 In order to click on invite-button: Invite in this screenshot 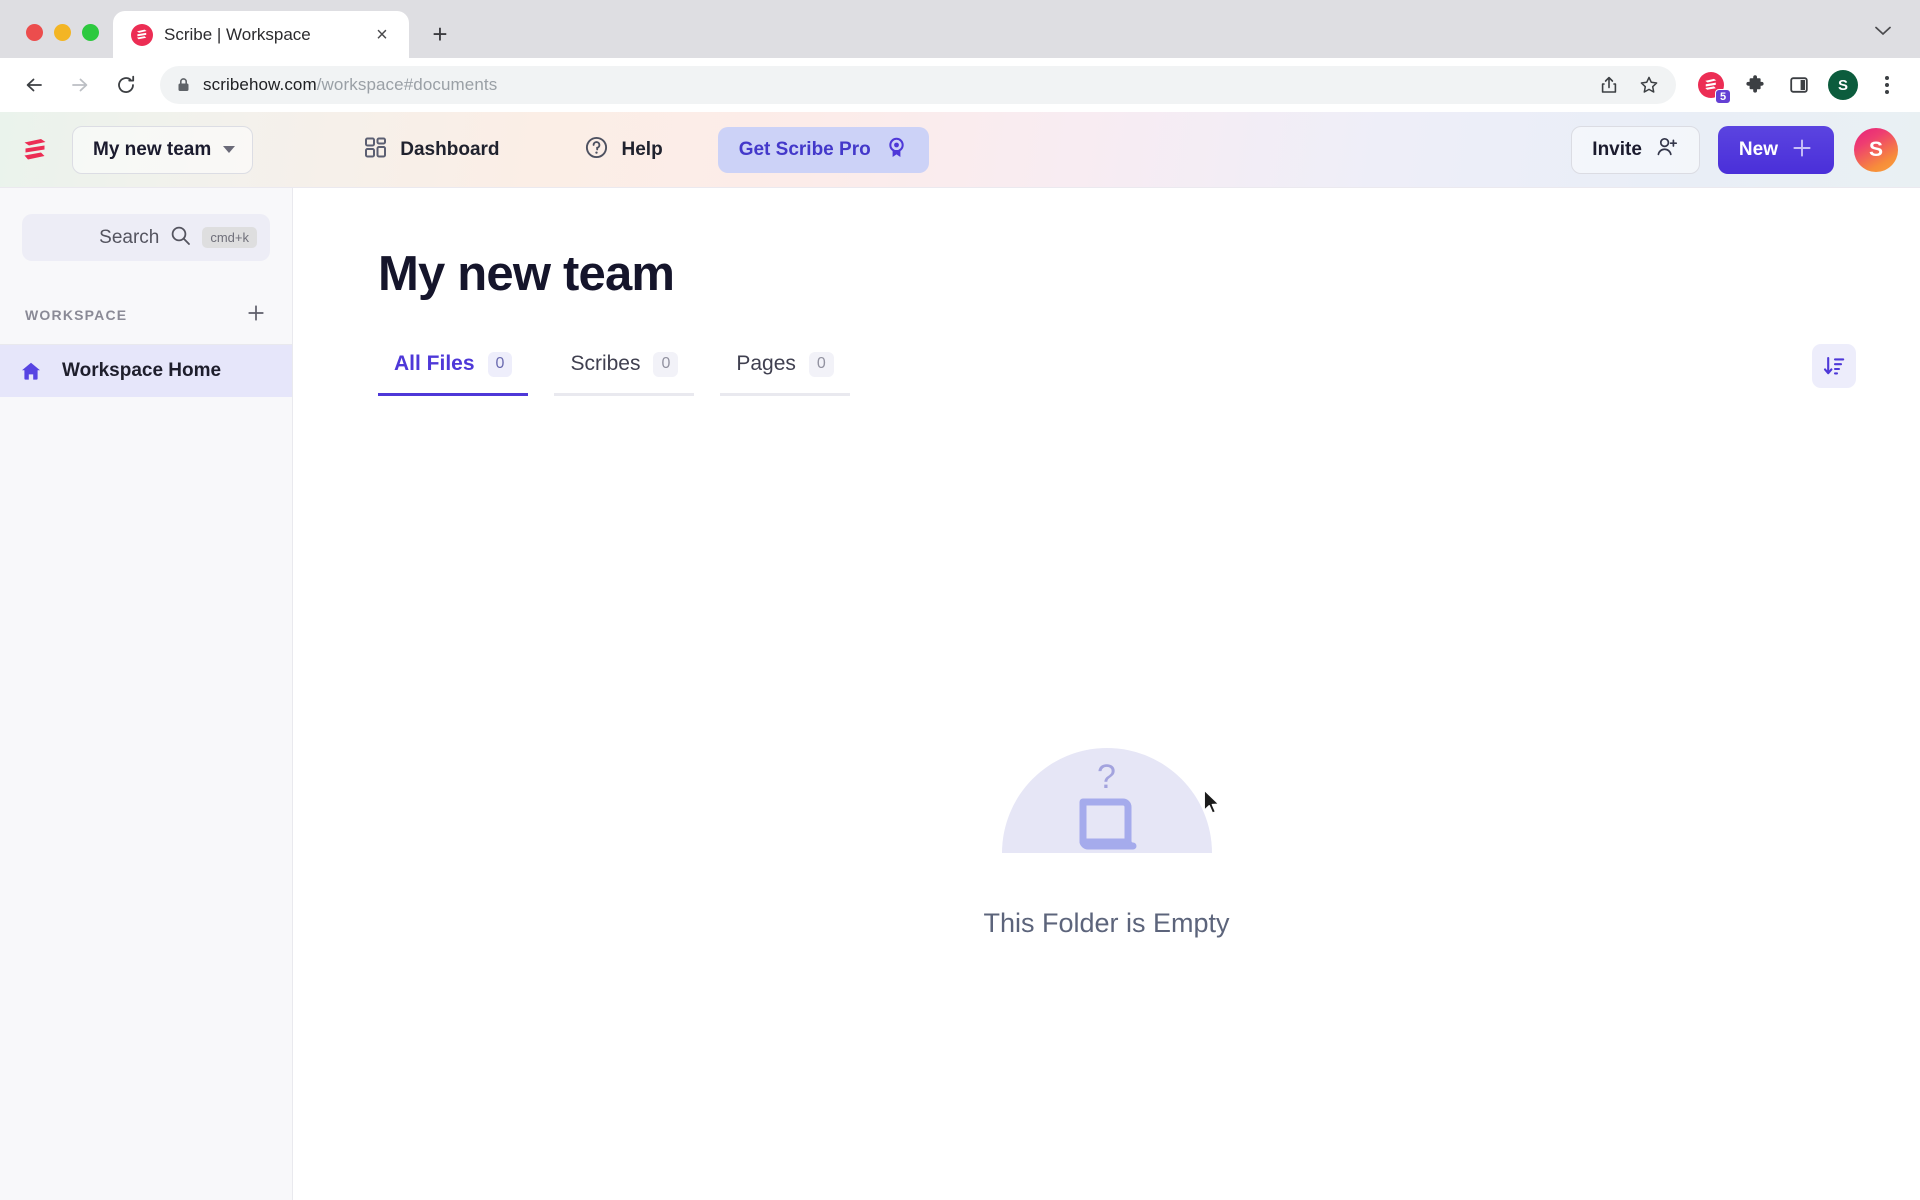, I will do `click(1635, 149)`.